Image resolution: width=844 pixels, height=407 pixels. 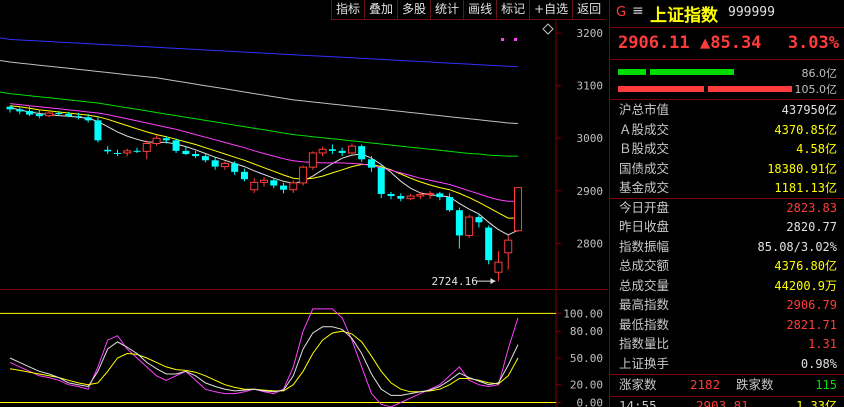 What do you see at coordinates (731, 43) in the screenshot?
I see `price-change: ▲85.34` at bounding box center [731, 43].